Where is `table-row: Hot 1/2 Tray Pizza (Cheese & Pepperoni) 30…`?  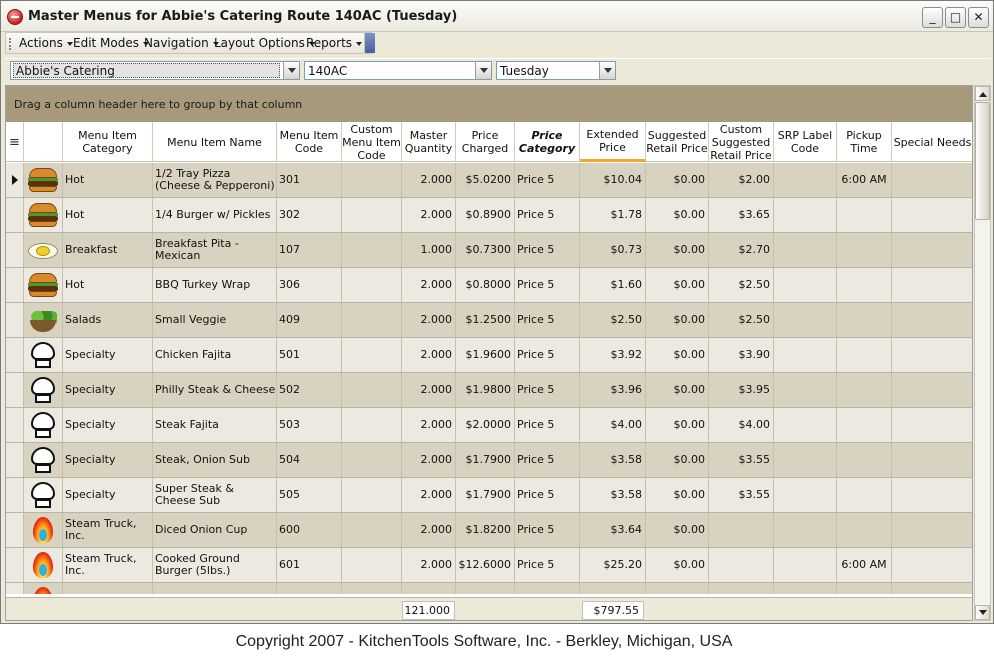 table-row: Hot 1/2 Tray Pizza (Cheese & Pepperoni) 30… is located at coordinates (489, 180).